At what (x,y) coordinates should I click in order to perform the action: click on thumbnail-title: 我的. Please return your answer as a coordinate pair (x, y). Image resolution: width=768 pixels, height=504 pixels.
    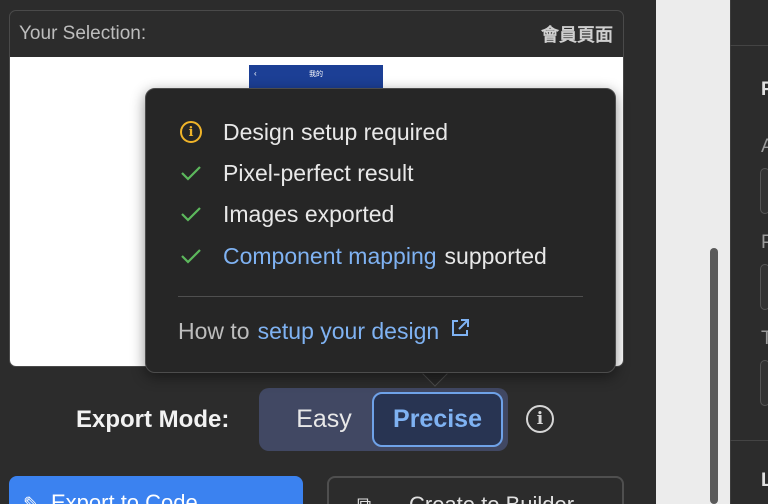
    Looking at the image, I should click on (316, 74).